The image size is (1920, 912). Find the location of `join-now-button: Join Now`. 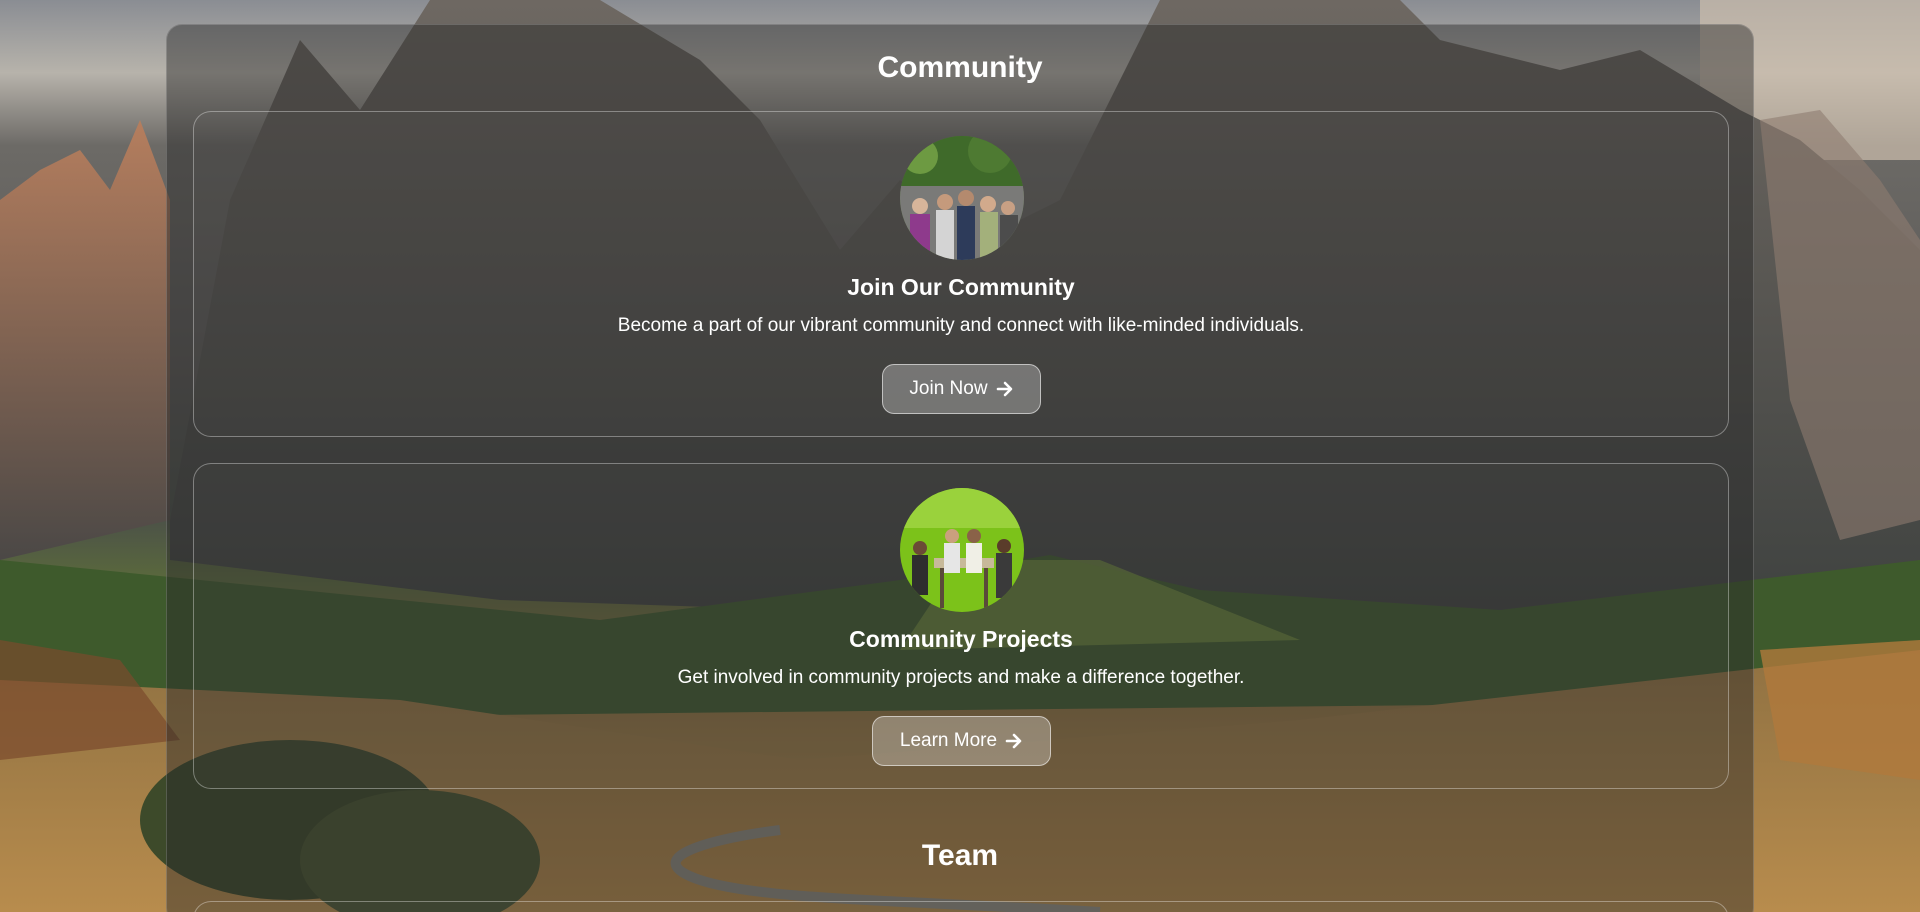

join-now-button: Join Now is located at coordinates (961, 389).